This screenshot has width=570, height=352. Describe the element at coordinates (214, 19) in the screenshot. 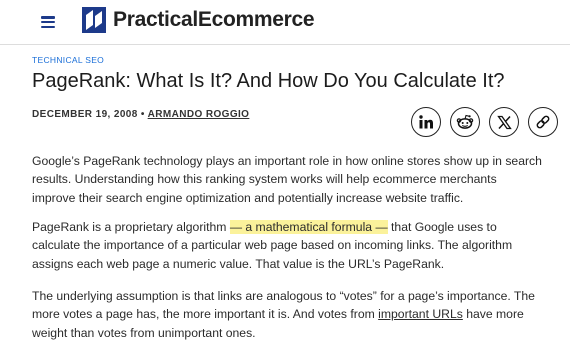

I see `brand-name: PracticalEcommerce` at that location.